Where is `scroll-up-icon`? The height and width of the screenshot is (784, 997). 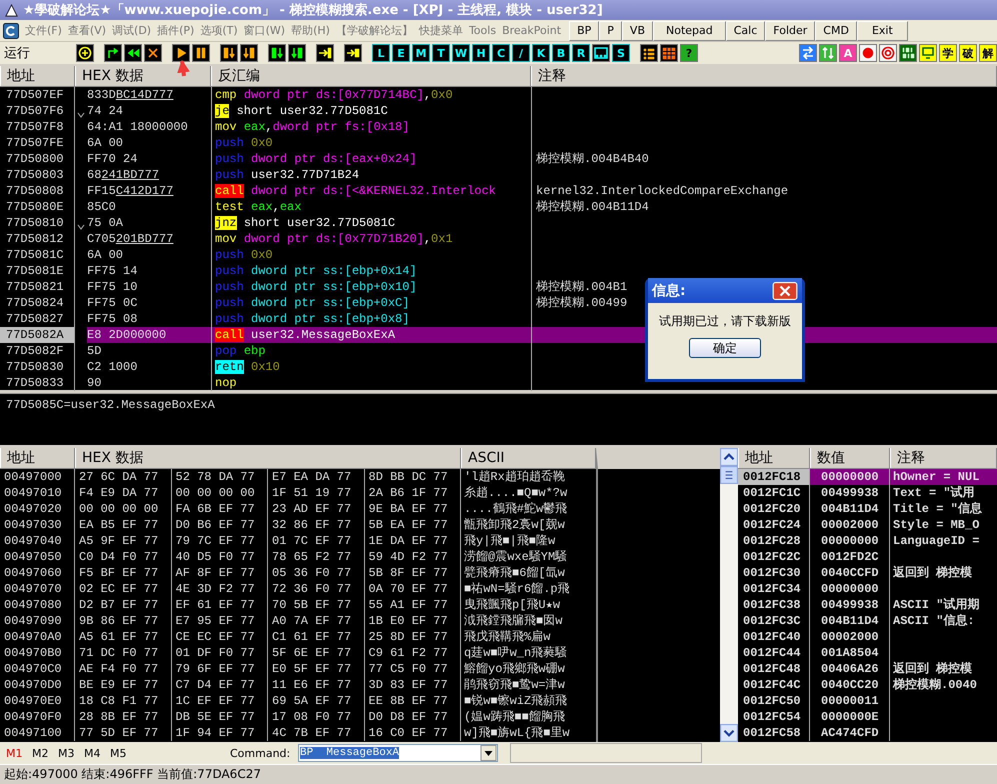 scroll-up-icon is located at coordinates (729, 457).